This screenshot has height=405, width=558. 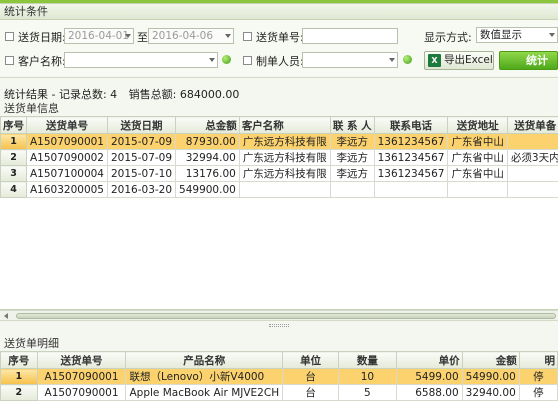 What do you see at coordinates (19, 360) in the screenshot?
I see `details-column-header: 序号` at bounding box center [19, 360].